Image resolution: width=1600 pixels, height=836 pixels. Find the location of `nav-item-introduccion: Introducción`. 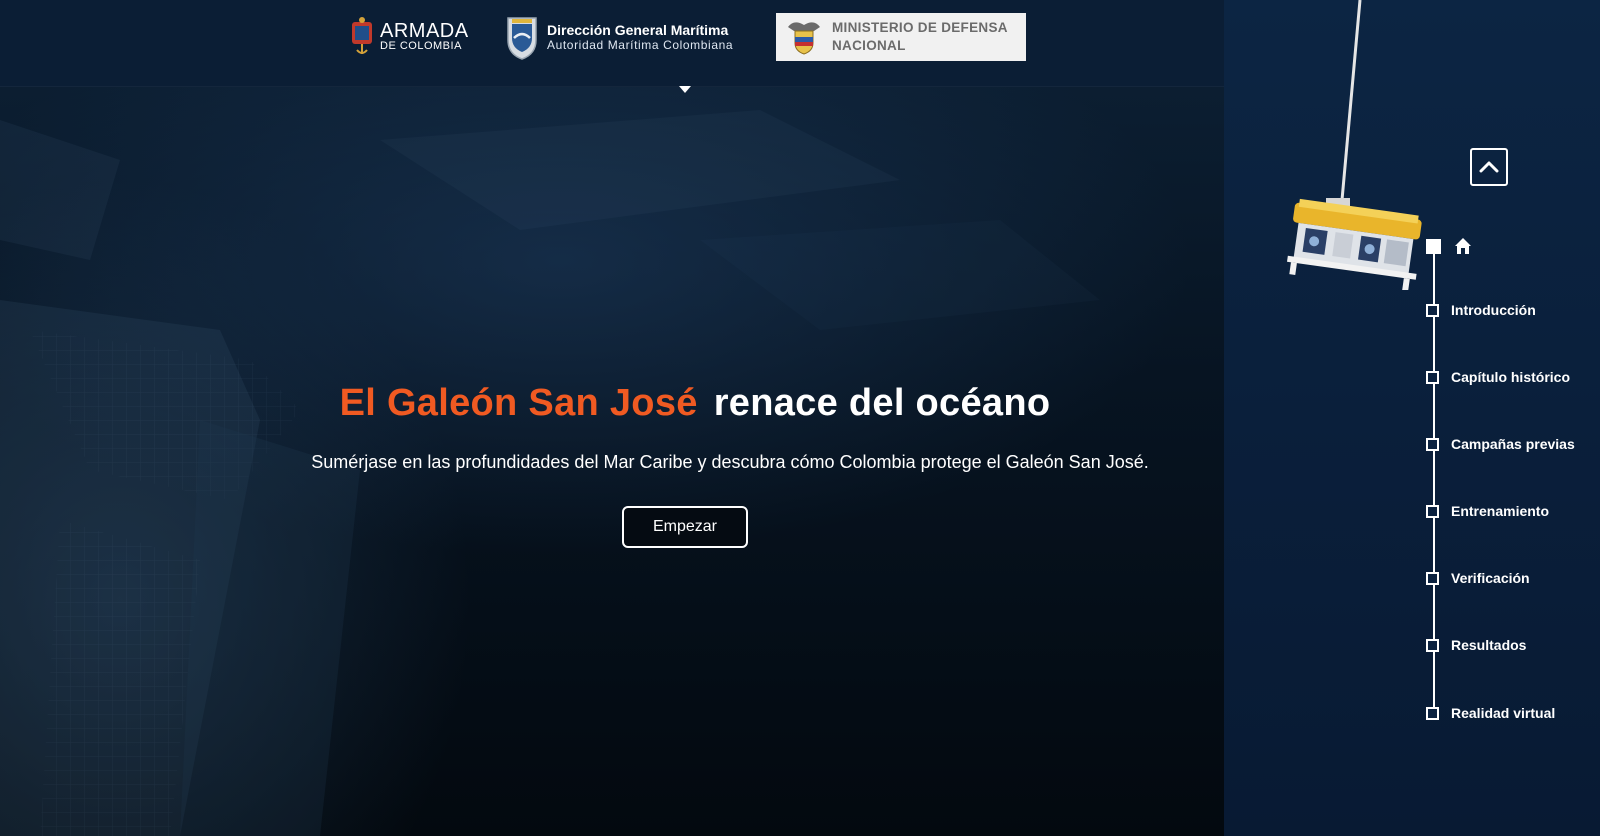

nav-item-introduccion: Introducción is located at coordinates (1481, 310).